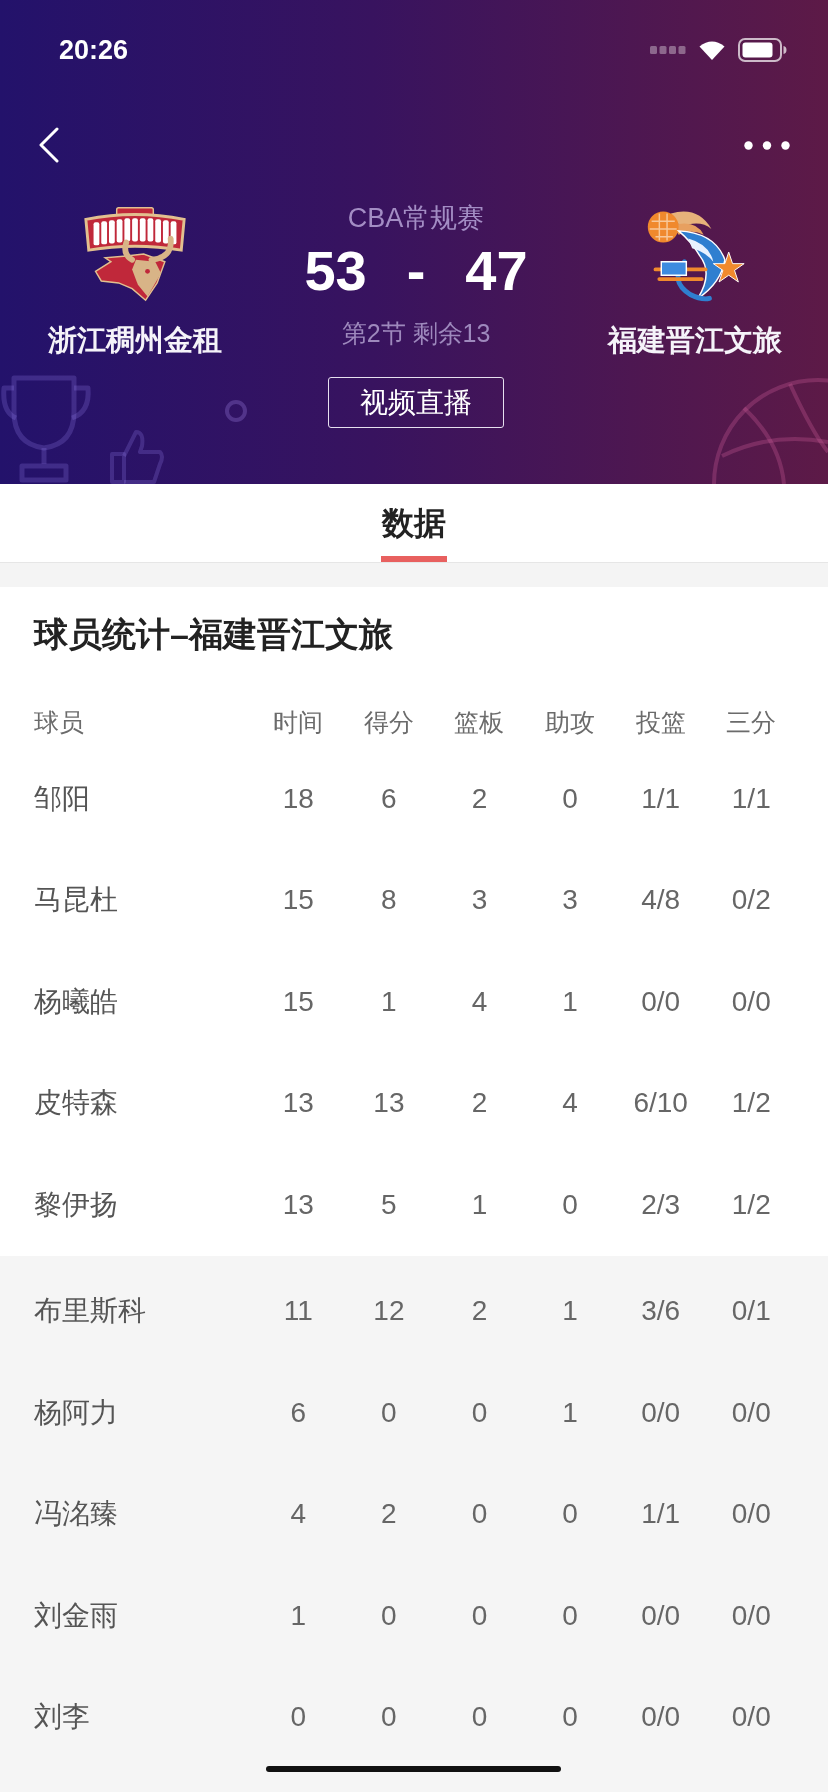 The width and height of the screenshot is (828, 1792). I want to click on back-button, so click(49, 145).